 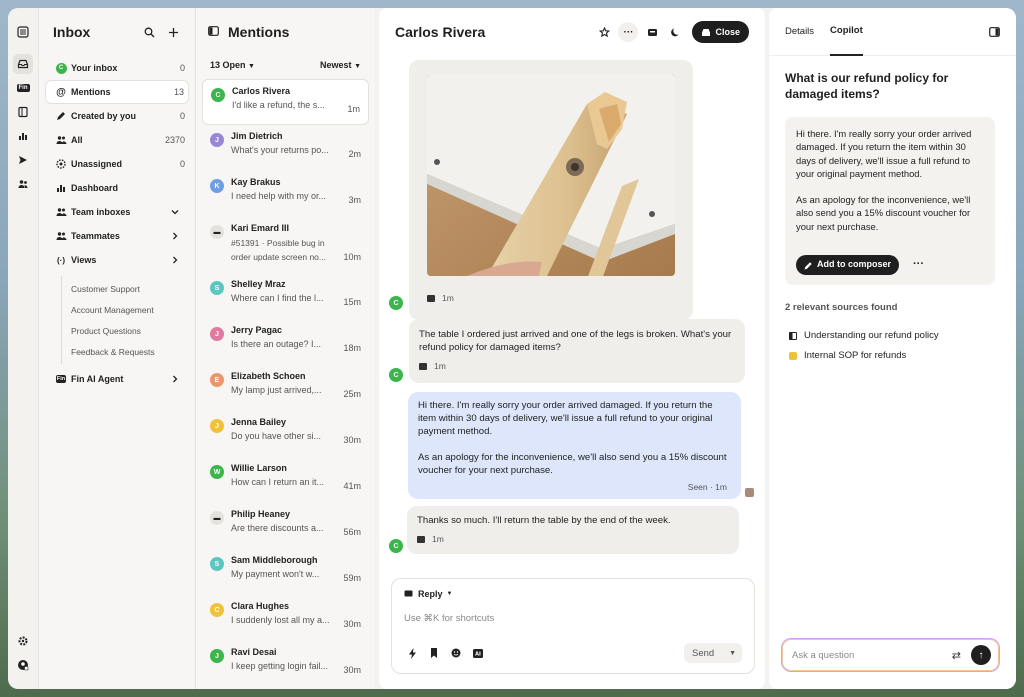 I want to click on open-filter: 13 Open ▼, so click(x=232, y=65).